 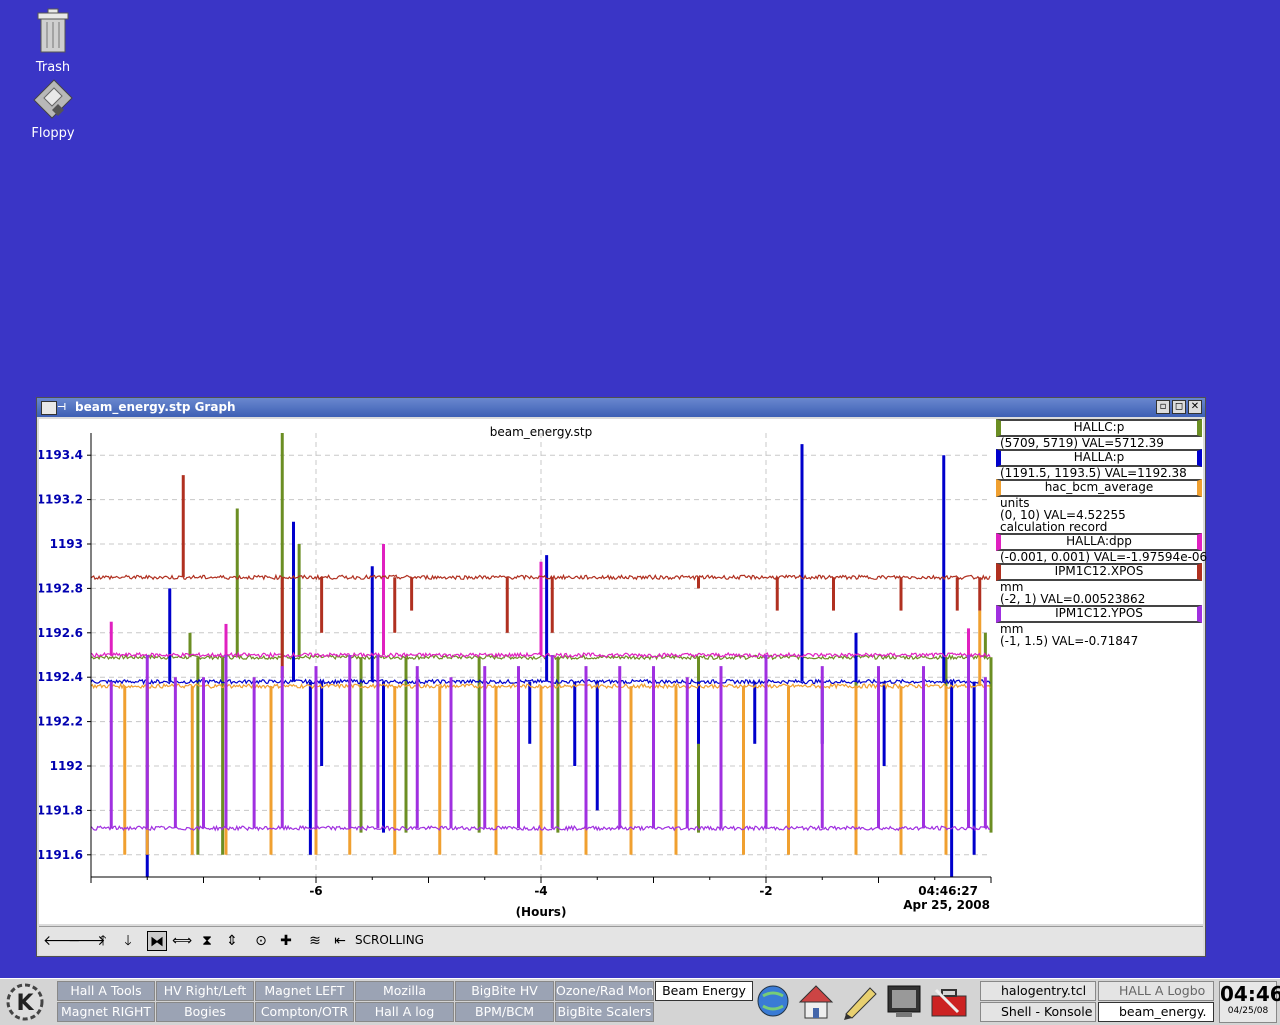 What do you see at coordinates (504, 991) in the screenshot?
I see `launcher-bigbite-hv: BigBite HV` at bounding box center [504, 991].